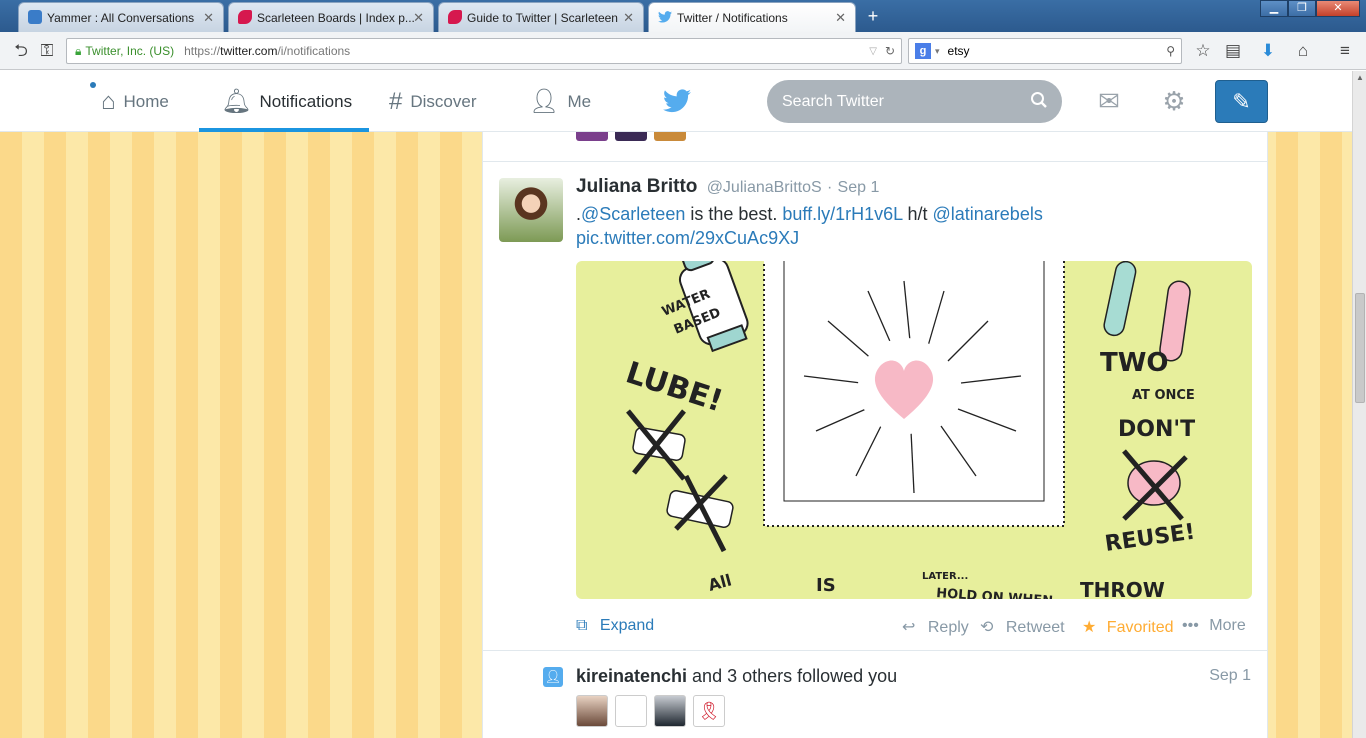 This screenshot has height=738, width=1366. I want to click on retweet-label: Retweet, so click(1035, 627).